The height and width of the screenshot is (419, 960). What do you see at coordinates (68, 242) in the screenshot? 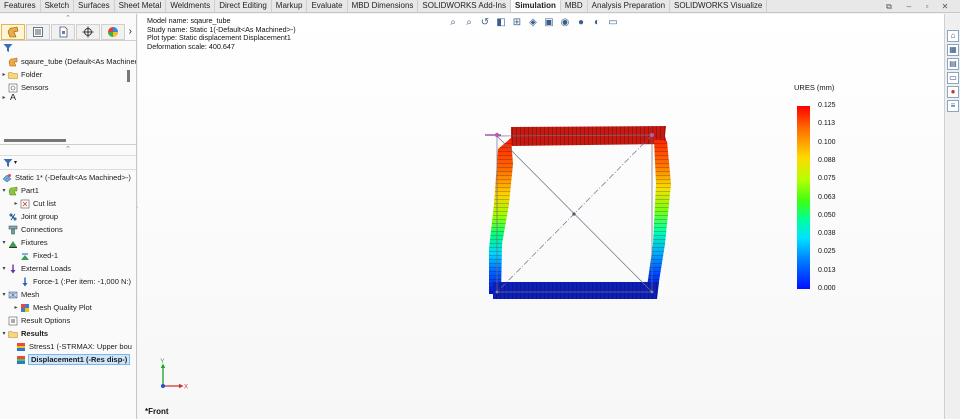
I see `tree-node-fixtures: ▾ Fixtures` at bounding box center [68, 242].